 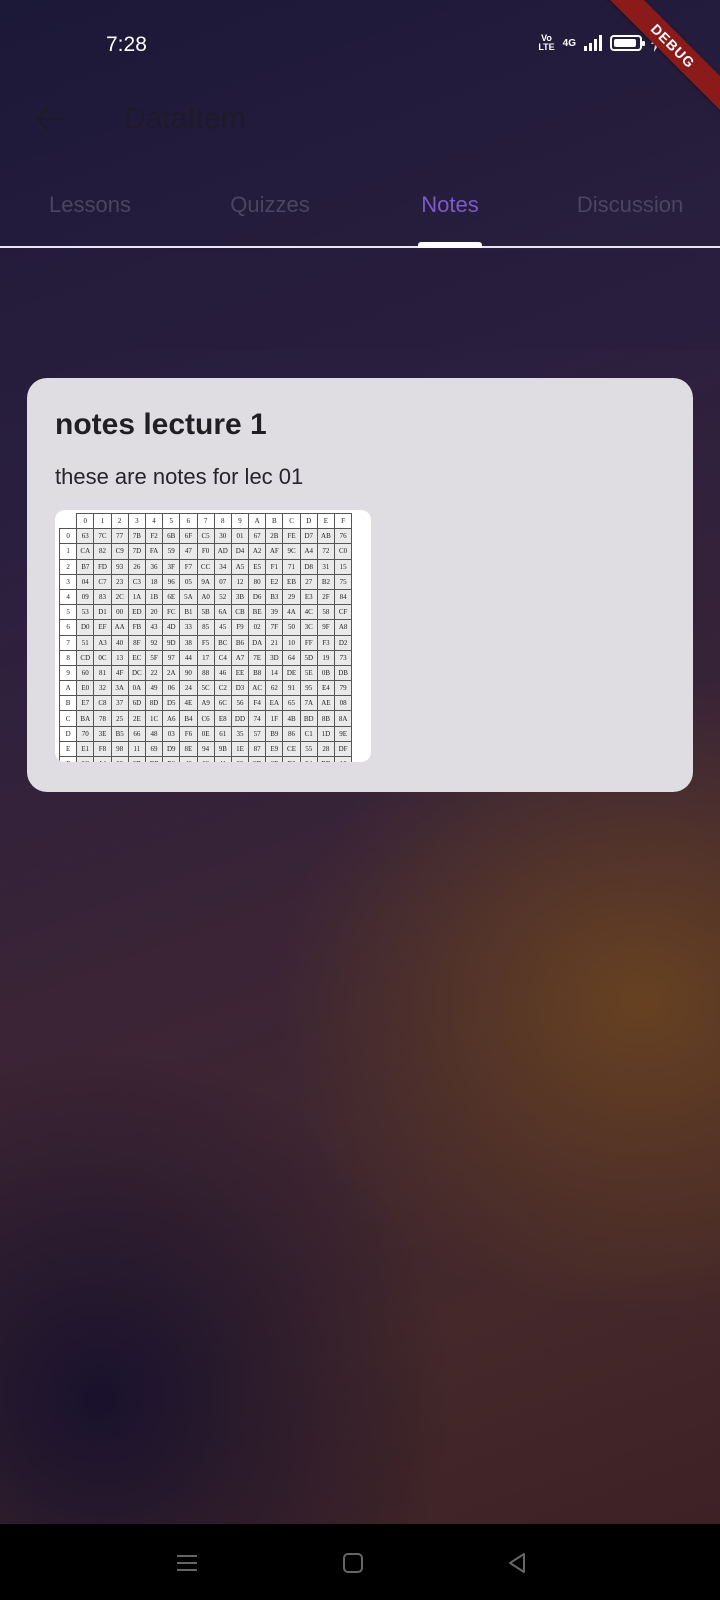 What do you see at coordinates (68, 642) in the screenshot?
I see `row-header: 7` at bounding box center [68, 642].